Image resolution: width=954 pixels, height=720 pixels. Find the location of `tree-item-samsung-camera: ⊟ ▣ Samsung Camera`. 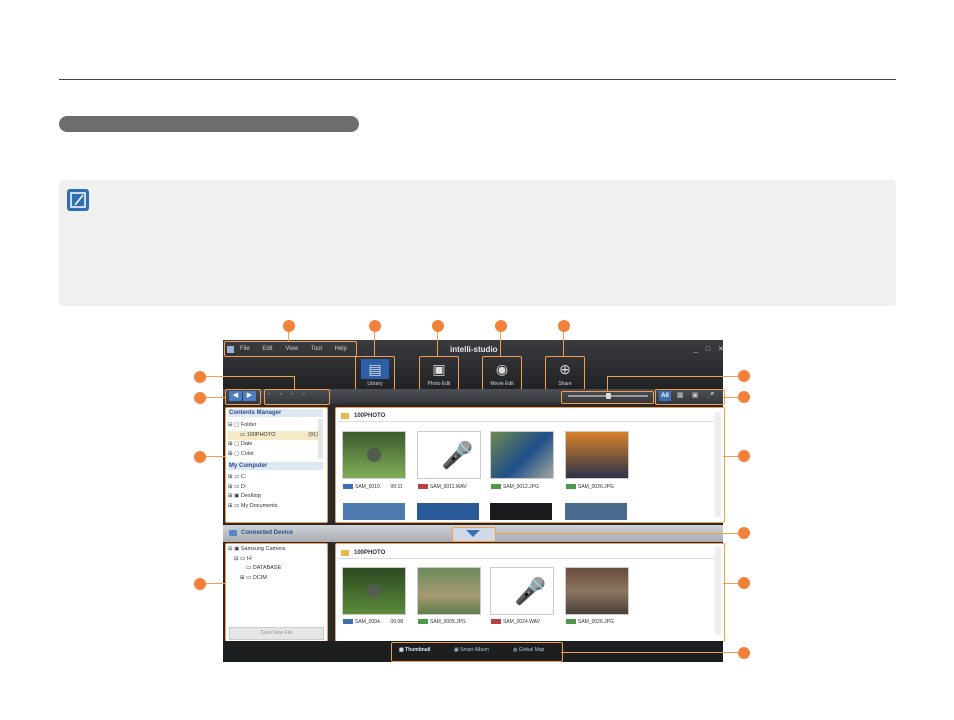

tree-item-samsung-camera: ⊟ ▣ Samsung Camera is located at coordinates (275, 550).